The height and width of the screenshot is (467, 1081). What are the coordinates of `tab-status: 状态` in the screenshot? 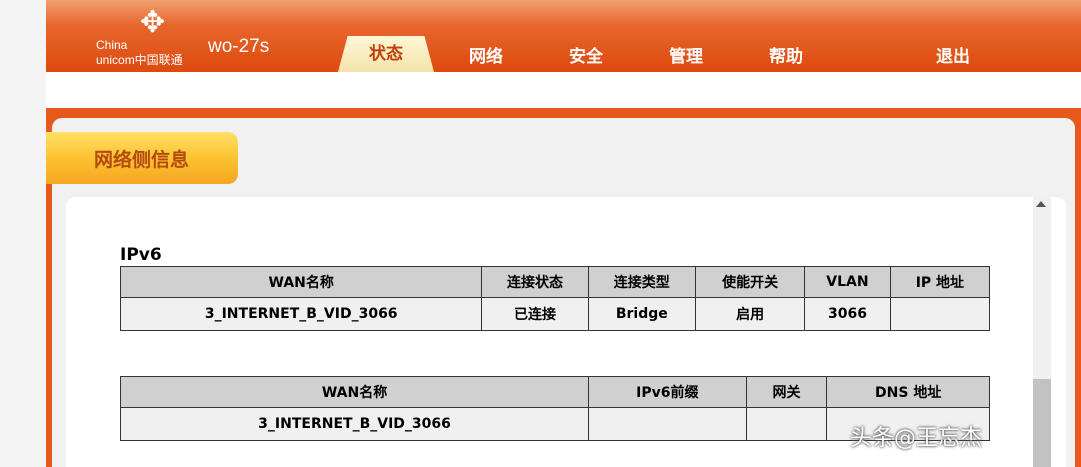 It's located at (386, 54).